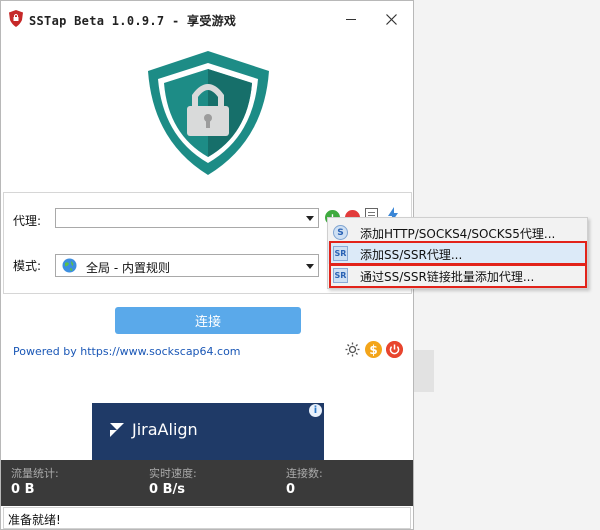 This screenshot has height=530, width=600. What do you see at coordinates (117, 430) in the screenshot?
I see `jira-align-logo` at bounding box center [117, 430].